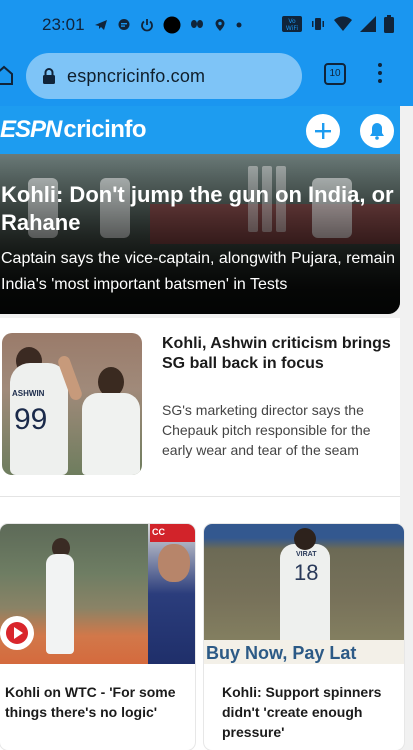 This screenshot has height=750, width=413. Describe the element at coordinates (318, 24) in the screenshot. I see `vibrate-icon` at that location.